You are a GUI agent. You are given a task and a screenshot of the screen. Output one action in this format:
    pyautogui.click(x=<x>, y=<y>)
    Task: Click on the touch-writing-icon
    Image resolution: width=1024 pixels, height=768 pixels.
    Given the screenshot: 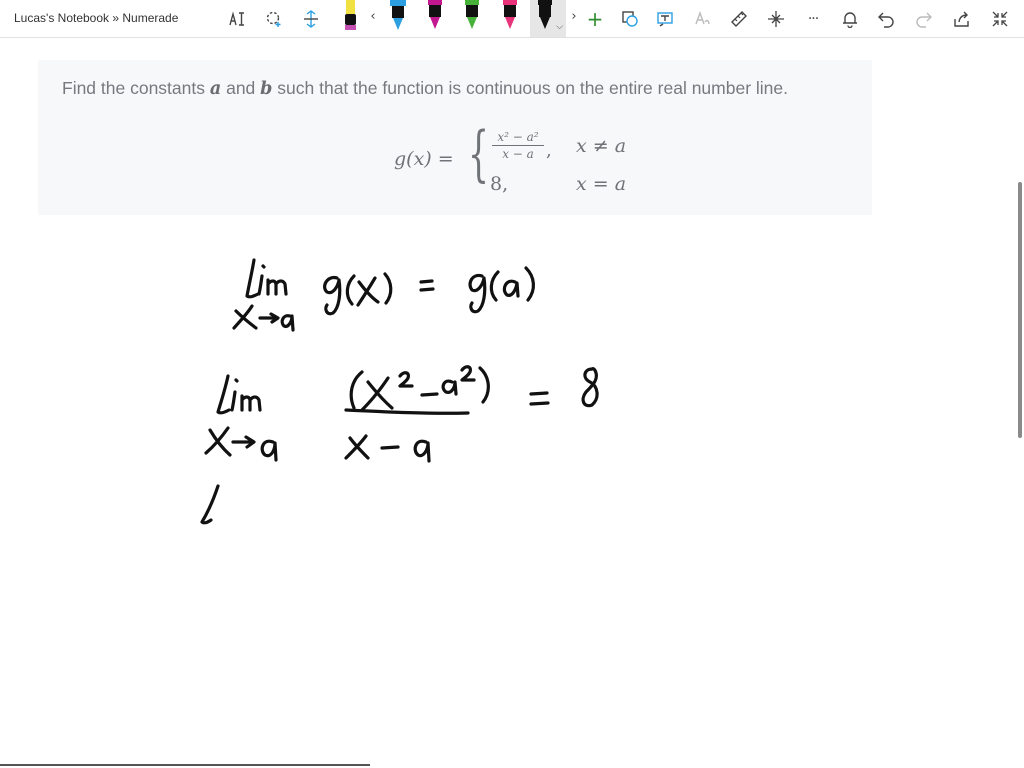 What is the action you would take?
    pyautogui.click(x=776, y=19)
    